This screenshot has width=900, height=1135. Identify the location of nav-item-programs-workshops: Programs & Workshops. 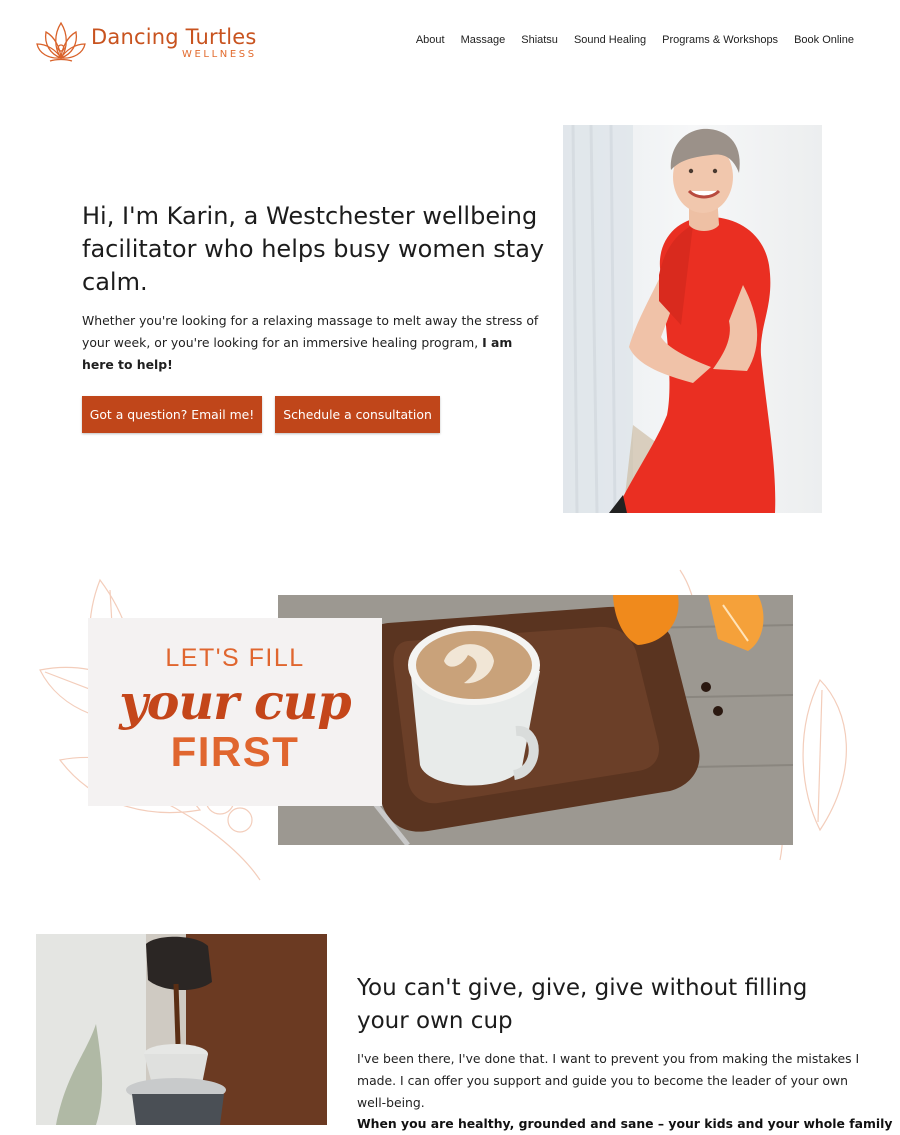
(720, 40).